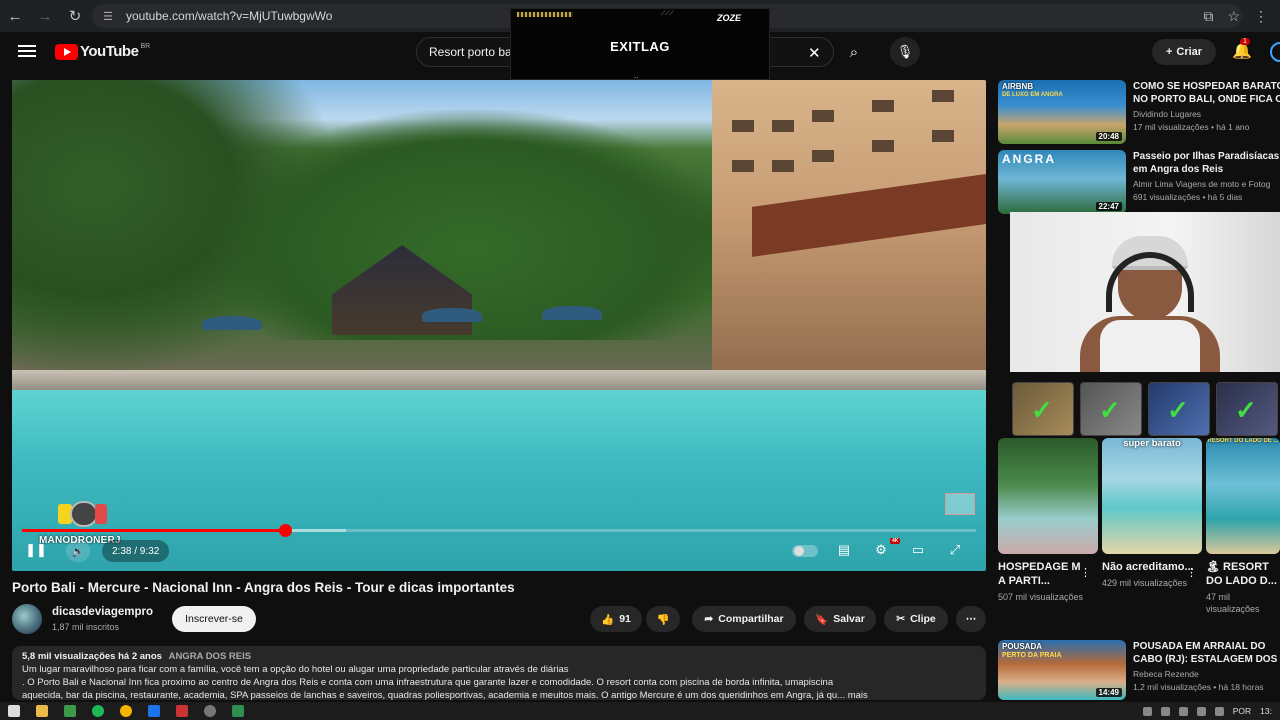 This screenshot has height=720, width=1280. Describe the element at coordinates (1275, 52) in the screenshot. I see `account-avatar` at that location.